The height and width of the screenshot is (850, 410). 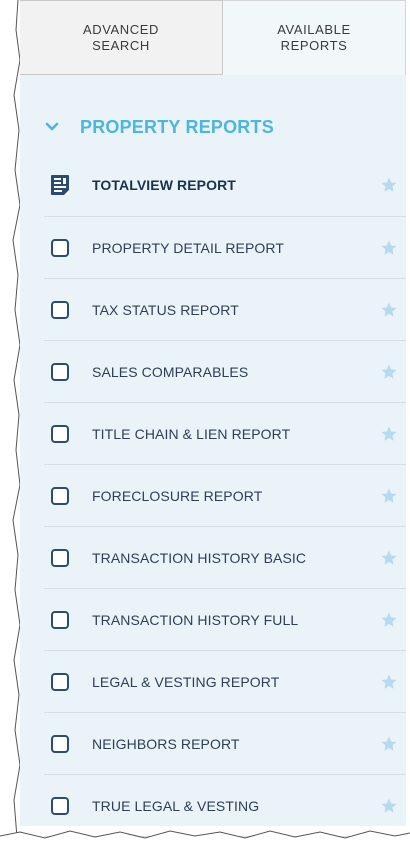 What do you see at coordinates (164, 185) in the screenshot?
I see `report-label: TOTALVIEW REPORT` at bounding box center [164, 185].